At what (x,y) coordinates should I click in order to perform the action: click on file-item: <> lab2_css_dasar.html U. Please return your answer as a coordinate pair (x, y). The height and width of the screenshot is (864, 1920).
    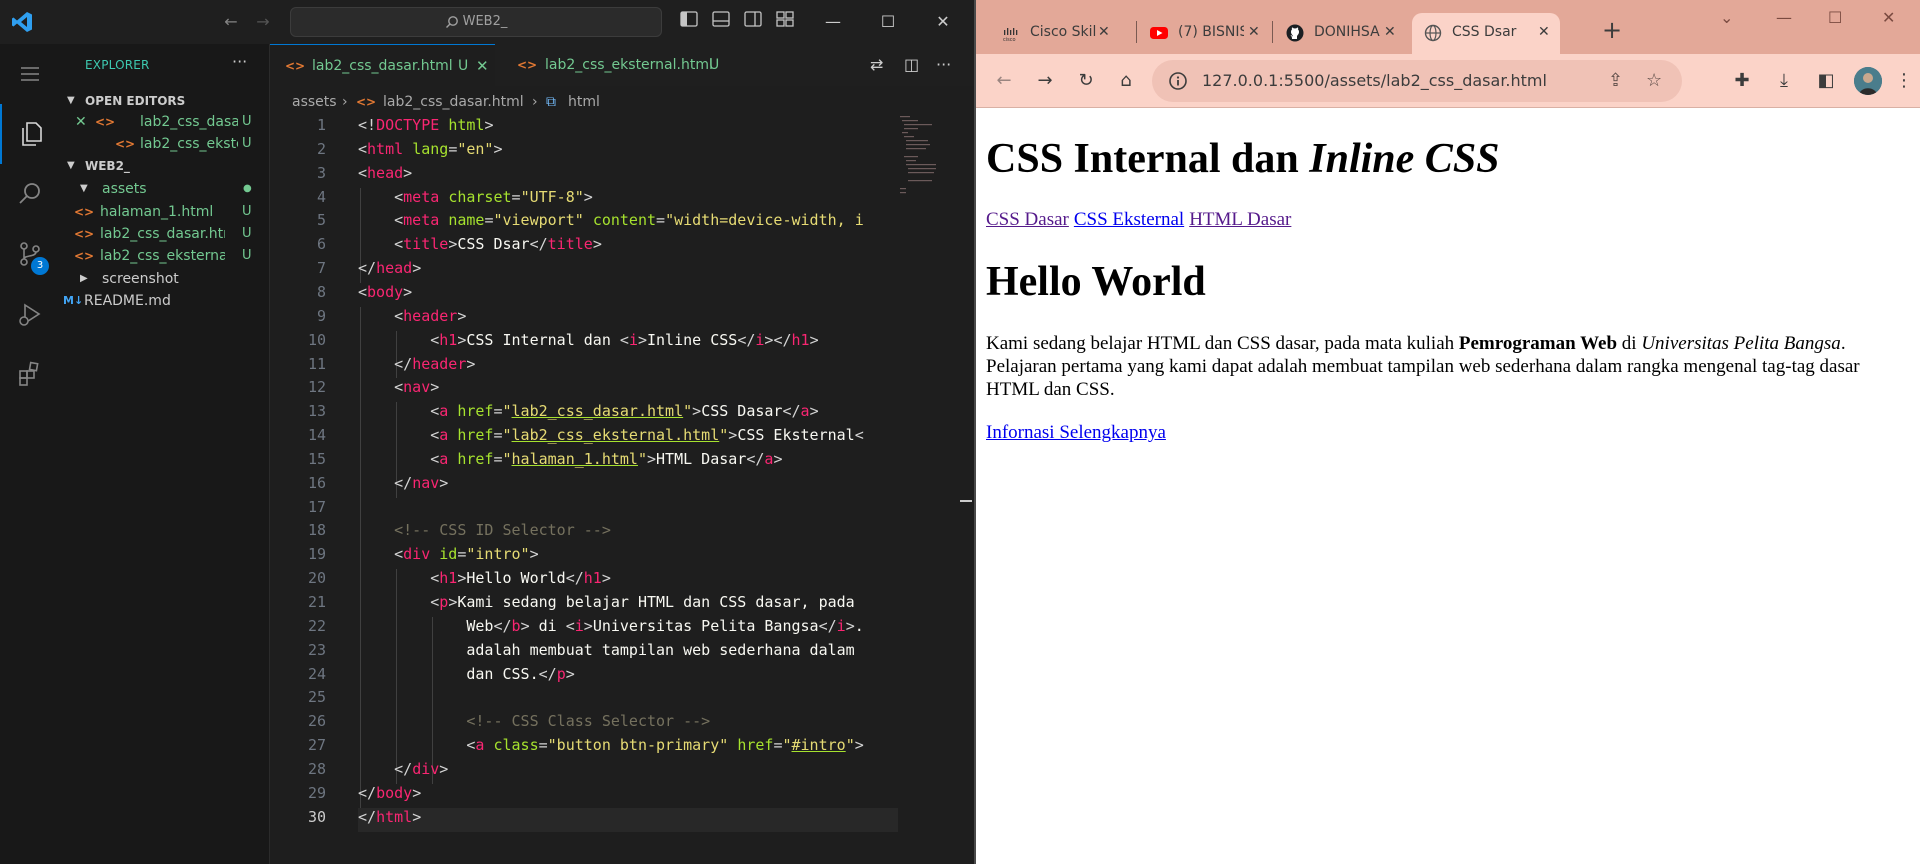
    Looking at the image, I should click on (164, 234).